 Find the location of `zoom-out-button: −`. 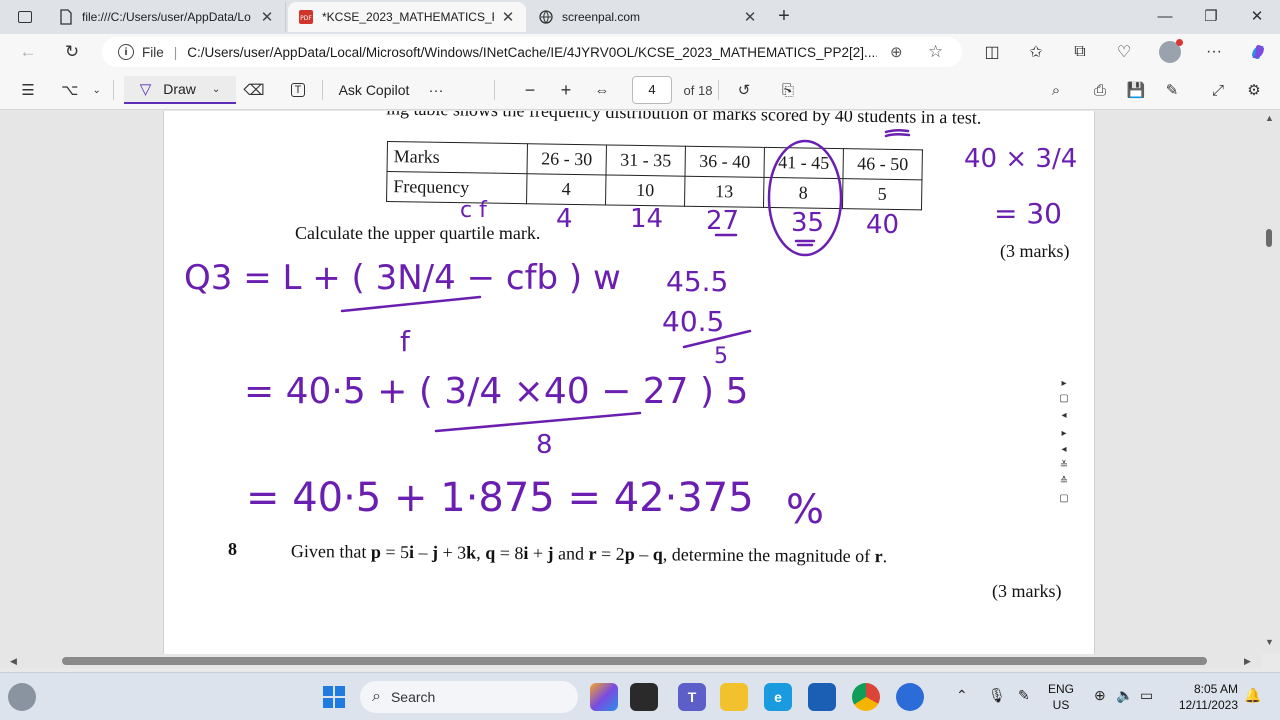

zoom-out-button: − is located at coordinates (530, 90).